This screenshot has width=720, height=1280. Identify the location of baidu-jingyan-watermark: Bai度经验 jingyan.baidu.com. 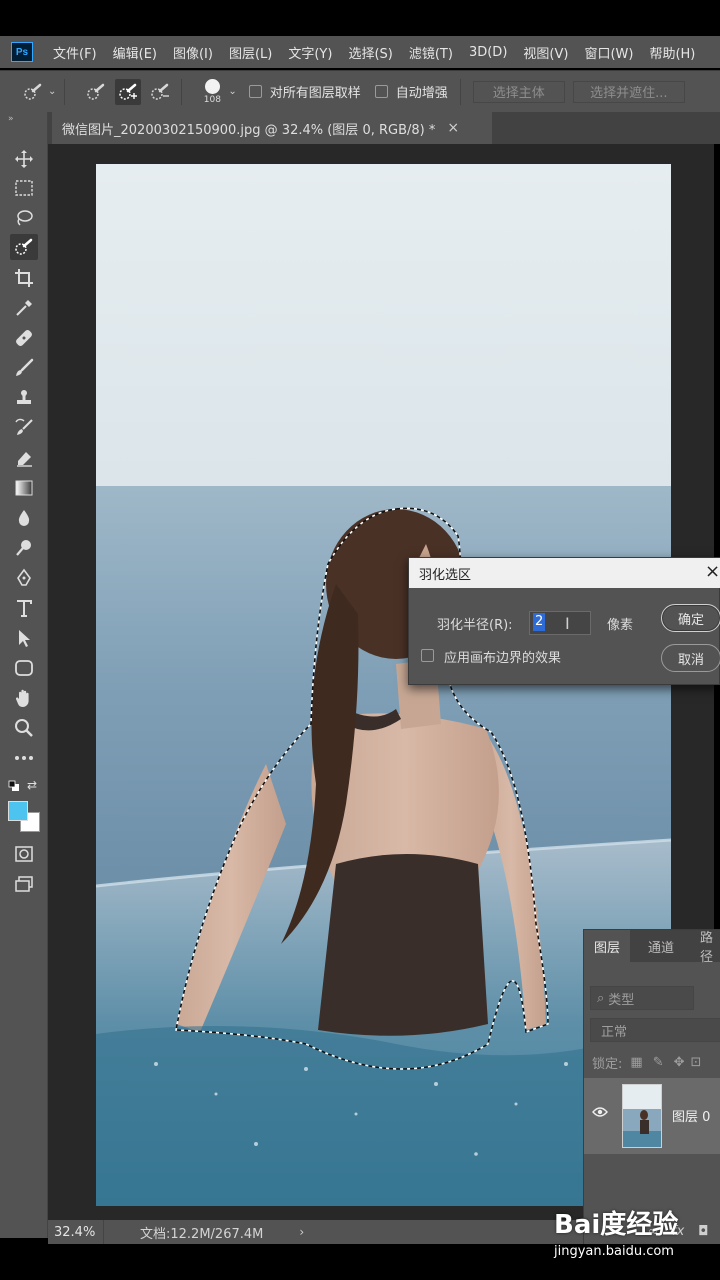
(637, 1234).